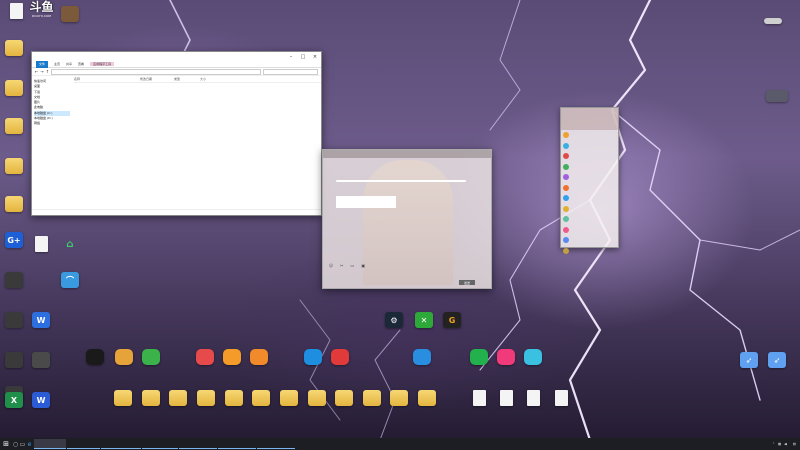 The width and height of the screenshot is (800, 450). Describe the element at coordinates (452, 324) in the screenshot. I see `g-app-icon-tile: G` at that location.